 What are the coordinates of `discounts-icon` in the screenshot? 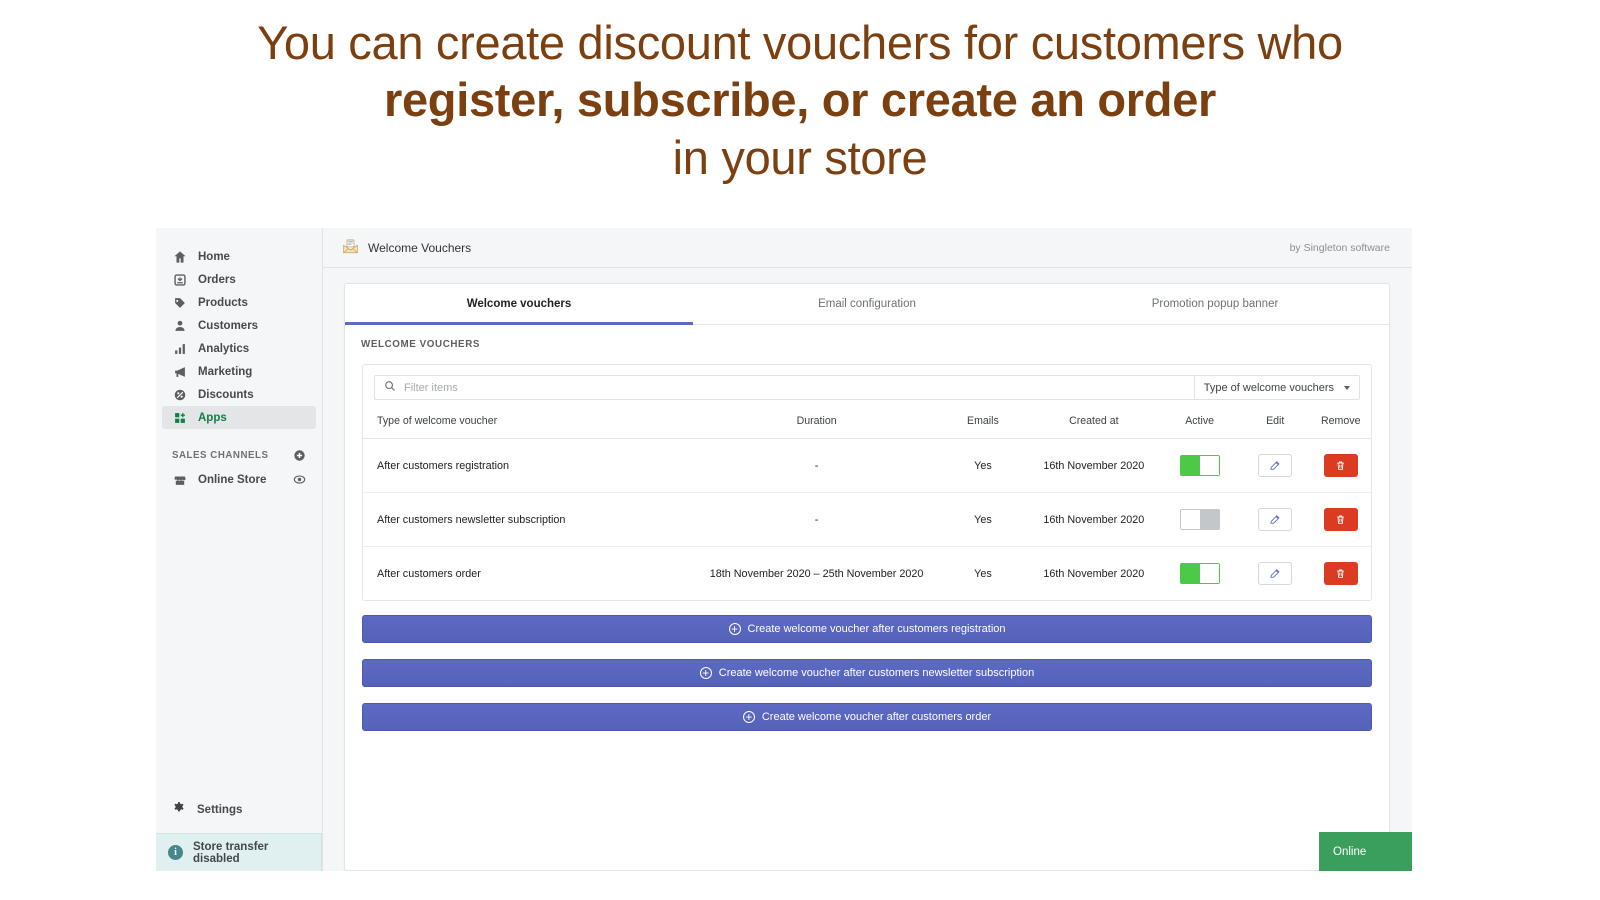 It's located at (179, 394).